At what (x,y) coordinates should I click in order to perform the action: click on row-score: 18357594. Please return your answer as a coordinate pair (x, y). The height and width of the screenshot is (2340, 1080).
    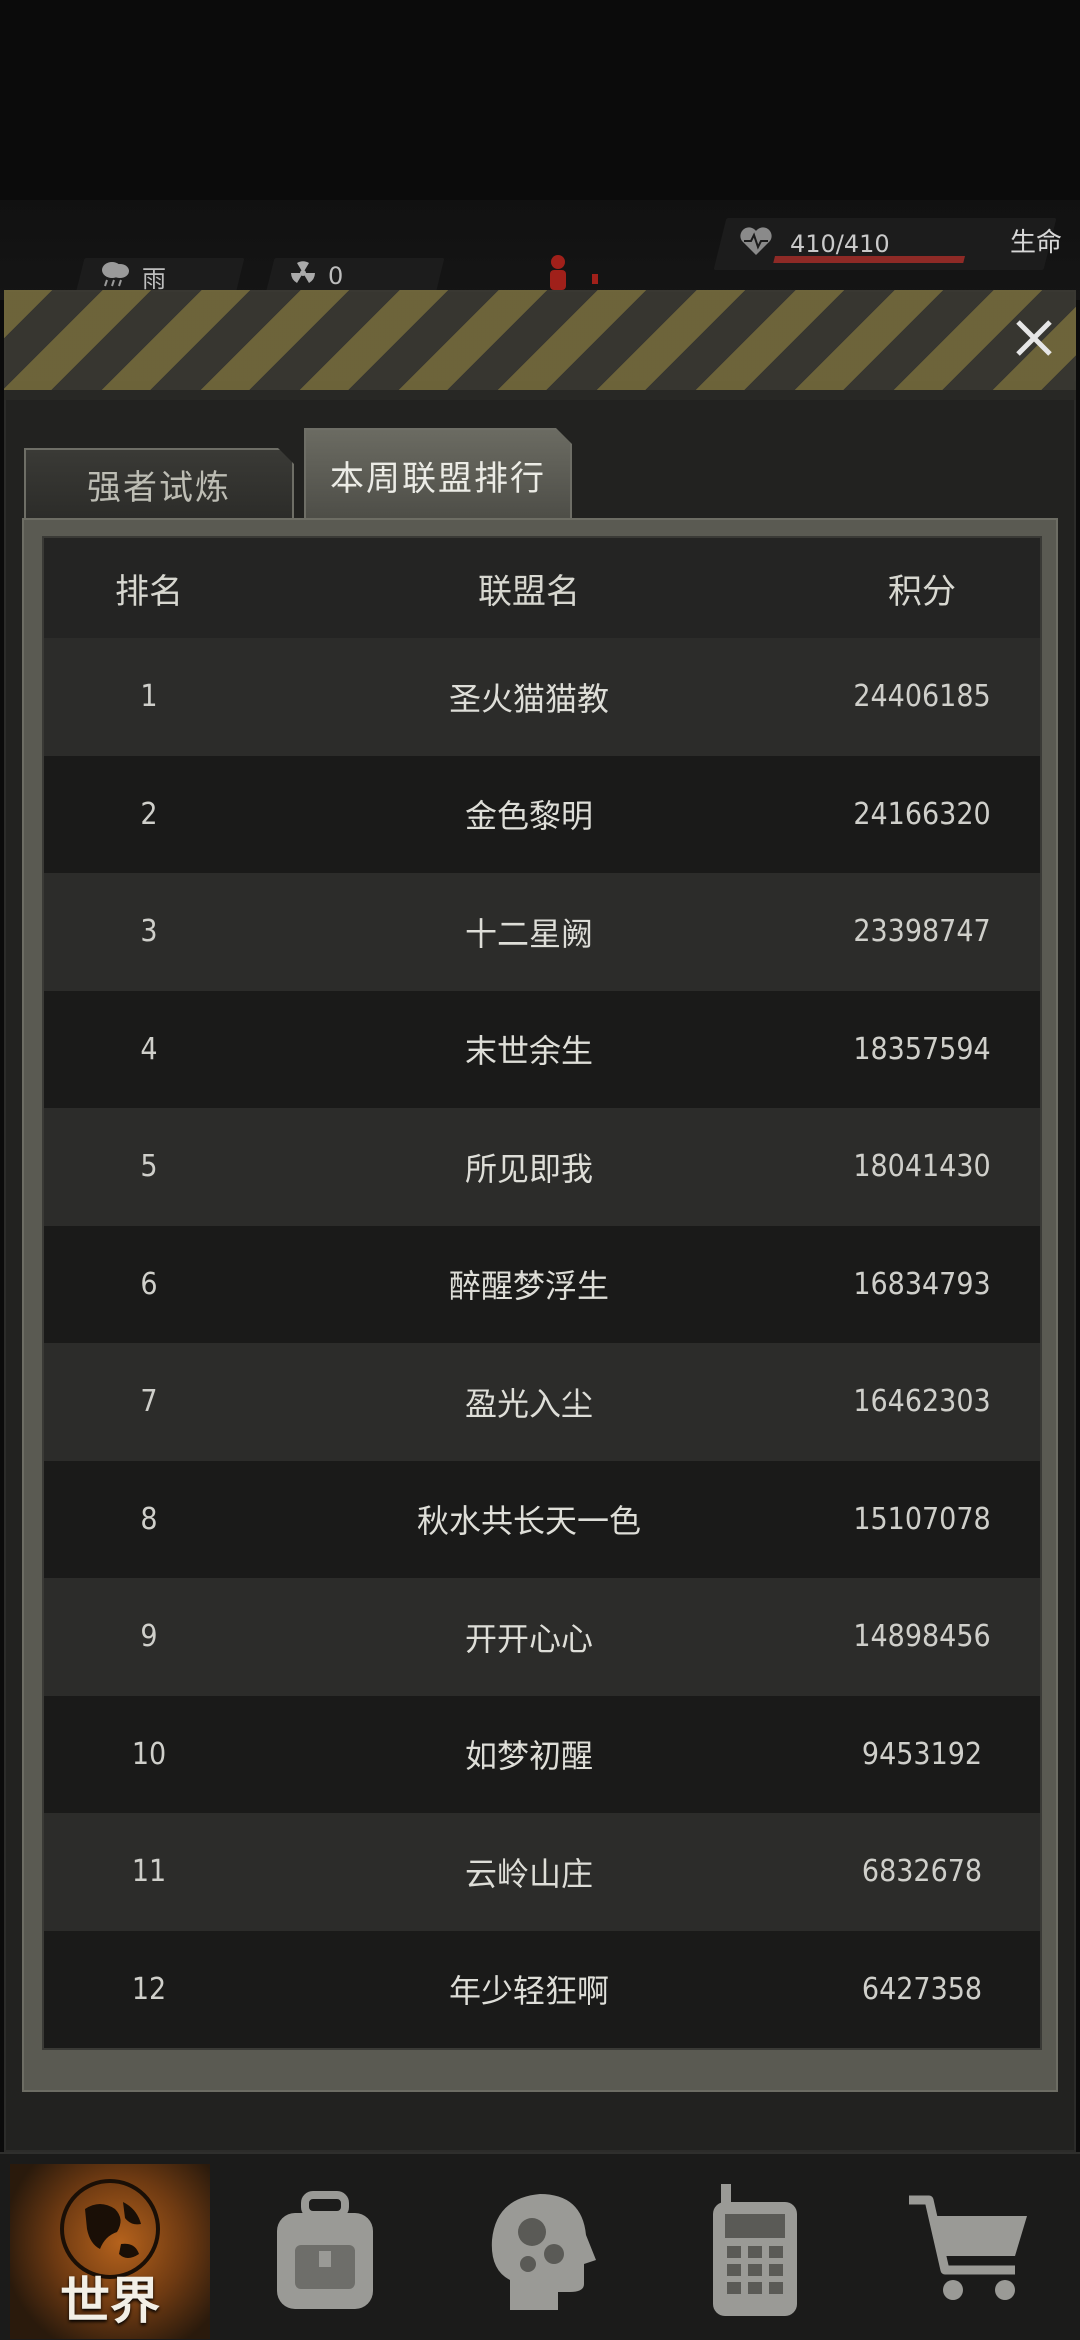
    Looking at the image, I should click on (922, 1049).